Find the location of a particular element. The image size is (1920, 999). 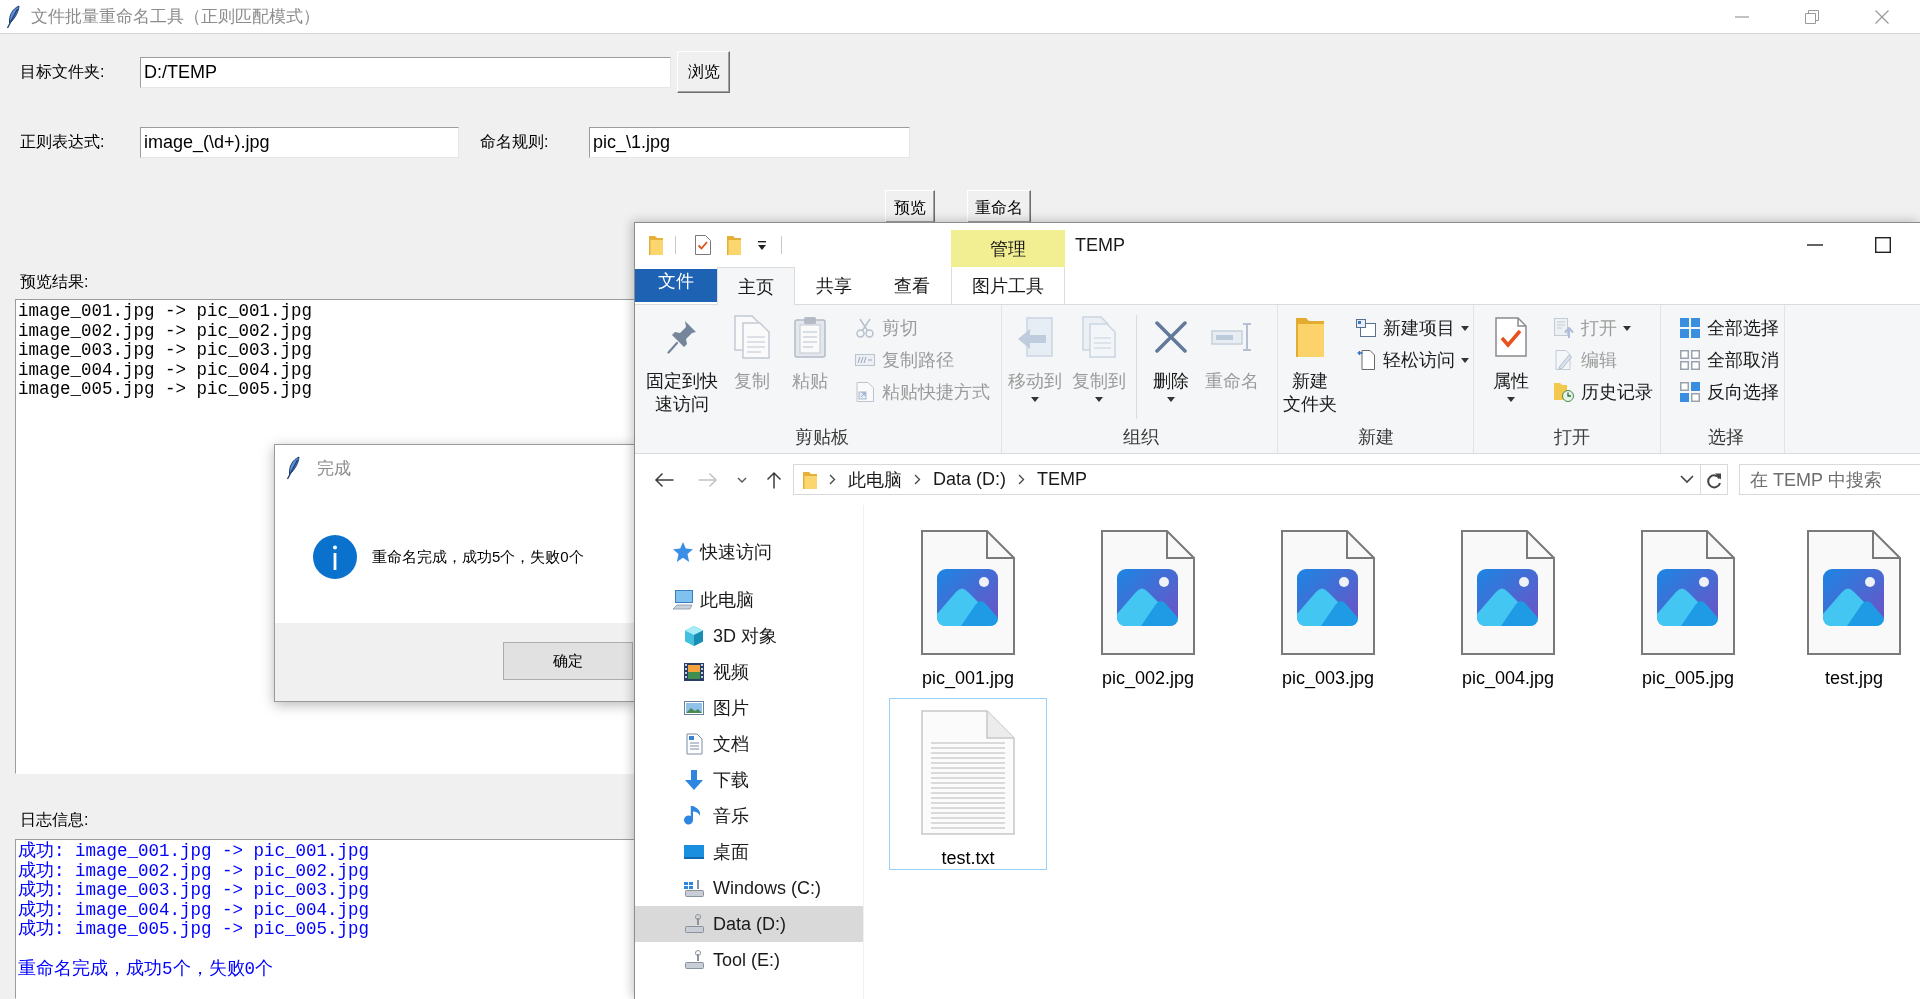

close-icon is located at coordinates (1882, 16).